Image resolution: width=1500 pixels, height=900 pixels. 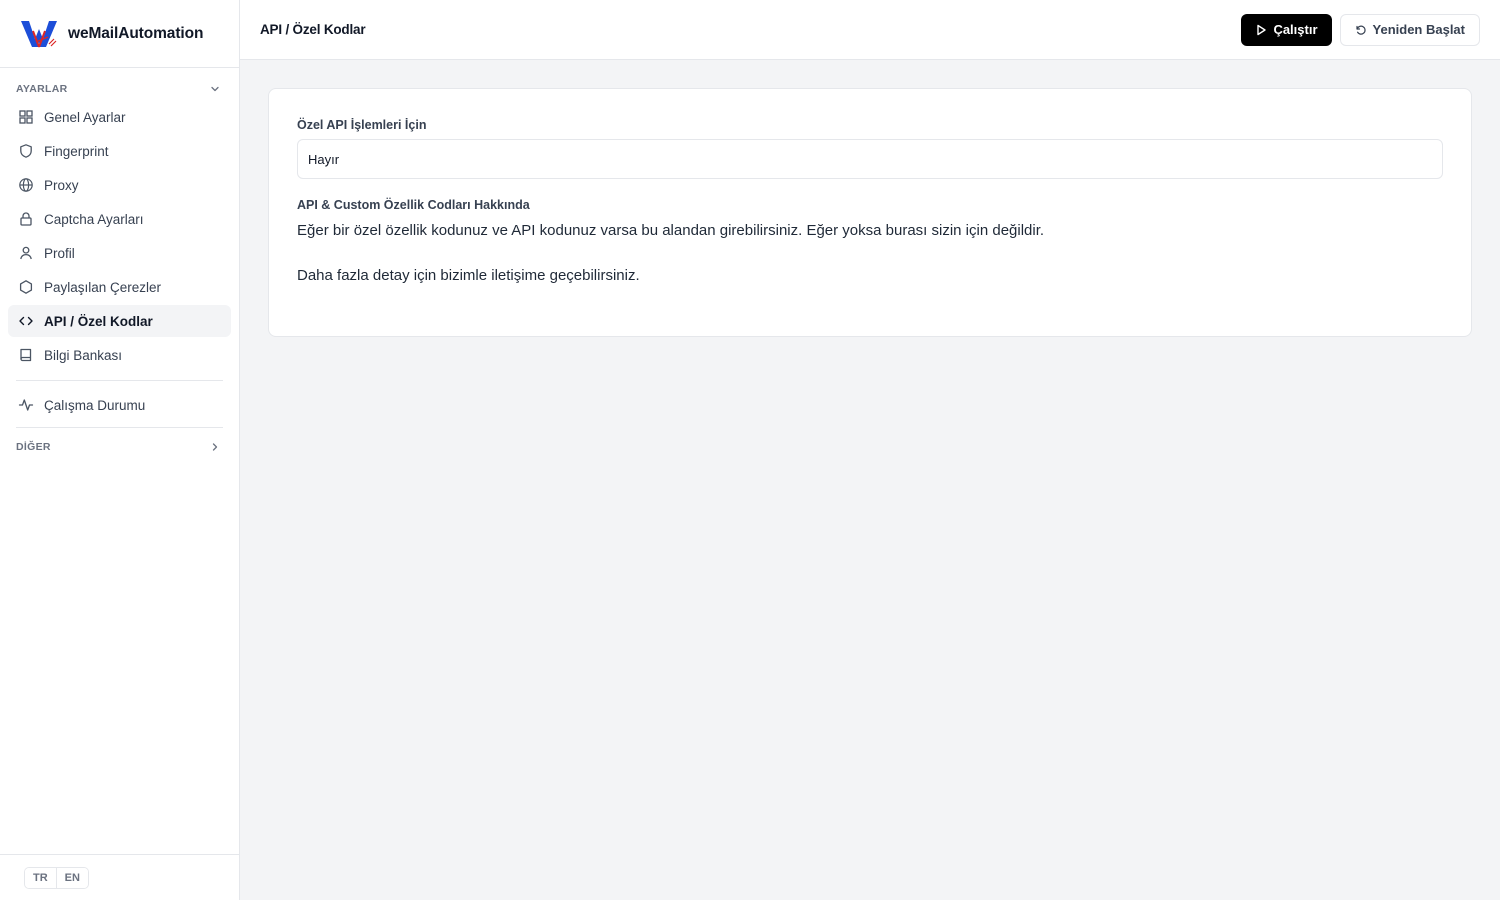 What do you see at coordinates (413, 205) in the screenshot?
I see `about-heading: API & Custom Özellik Codları Hakkında` at bounding box center [413, 205].